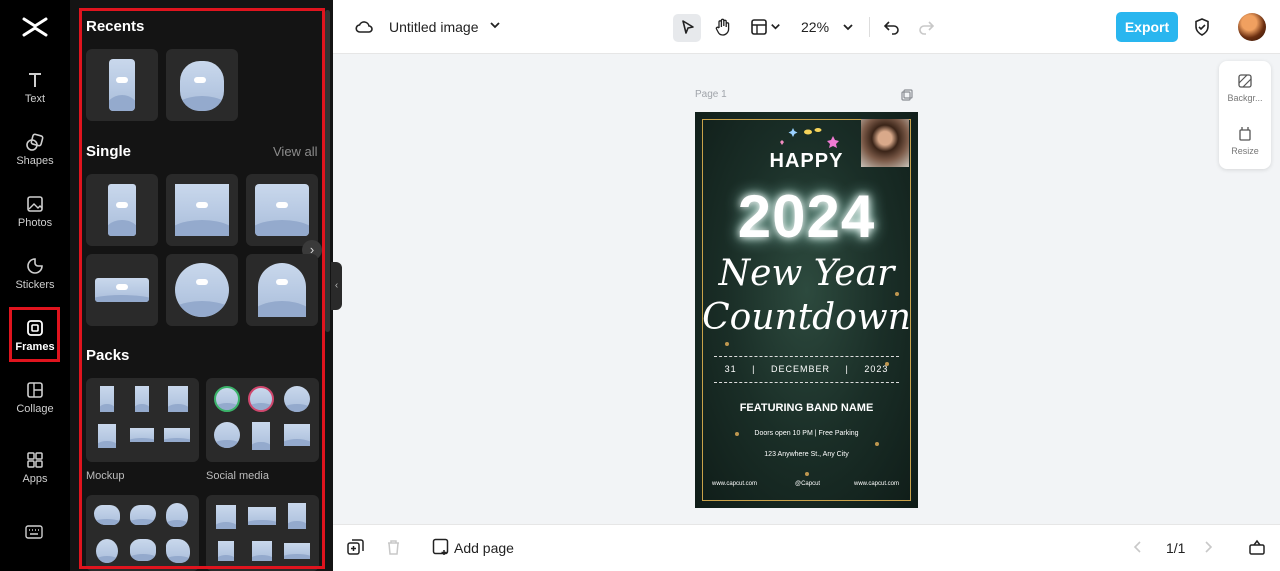 The width and height of the screenshot is (1280, 571). I want to click on zoom-level: 22%, so click(815, 27).